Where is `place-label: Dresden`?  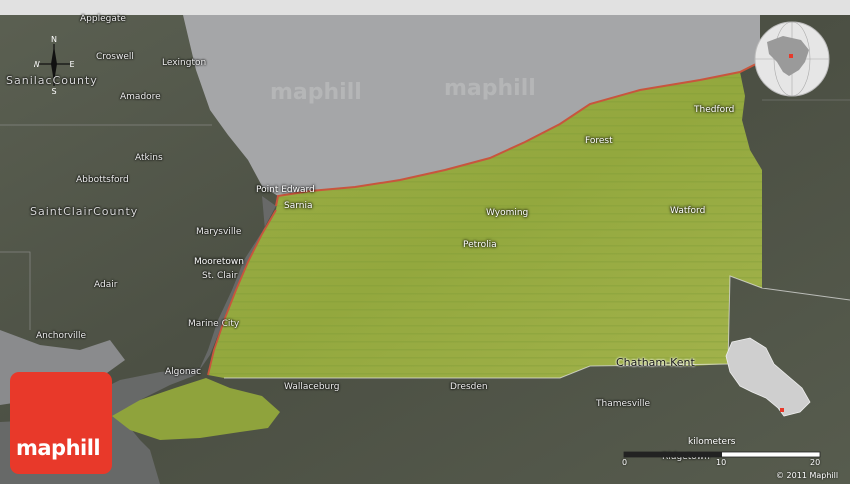 place-label: Dresden is located at coordinates (469, 387).